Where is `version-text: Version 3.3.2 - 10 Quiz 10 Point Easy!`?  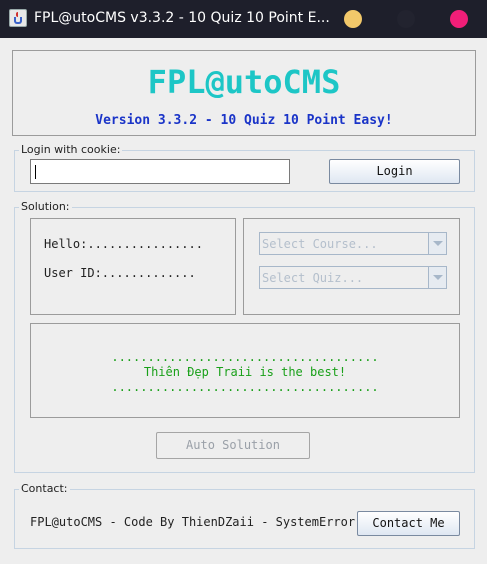
version-text: Version 3.3.2 - 10 Quiz 10 Point Easy! is located at coordinates (244, 120).